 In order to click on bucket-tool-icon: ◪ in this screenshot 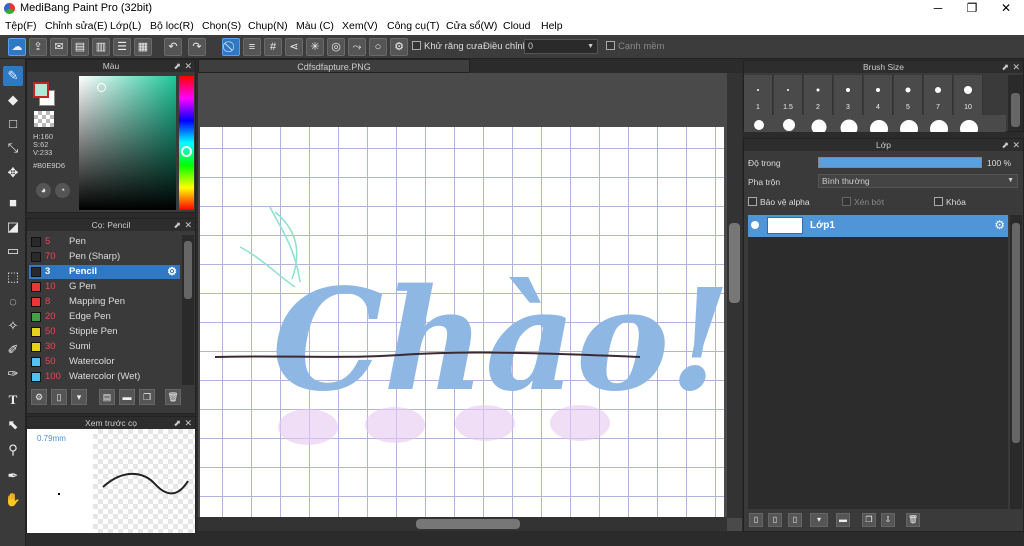, I will do `click(13, 227)`.